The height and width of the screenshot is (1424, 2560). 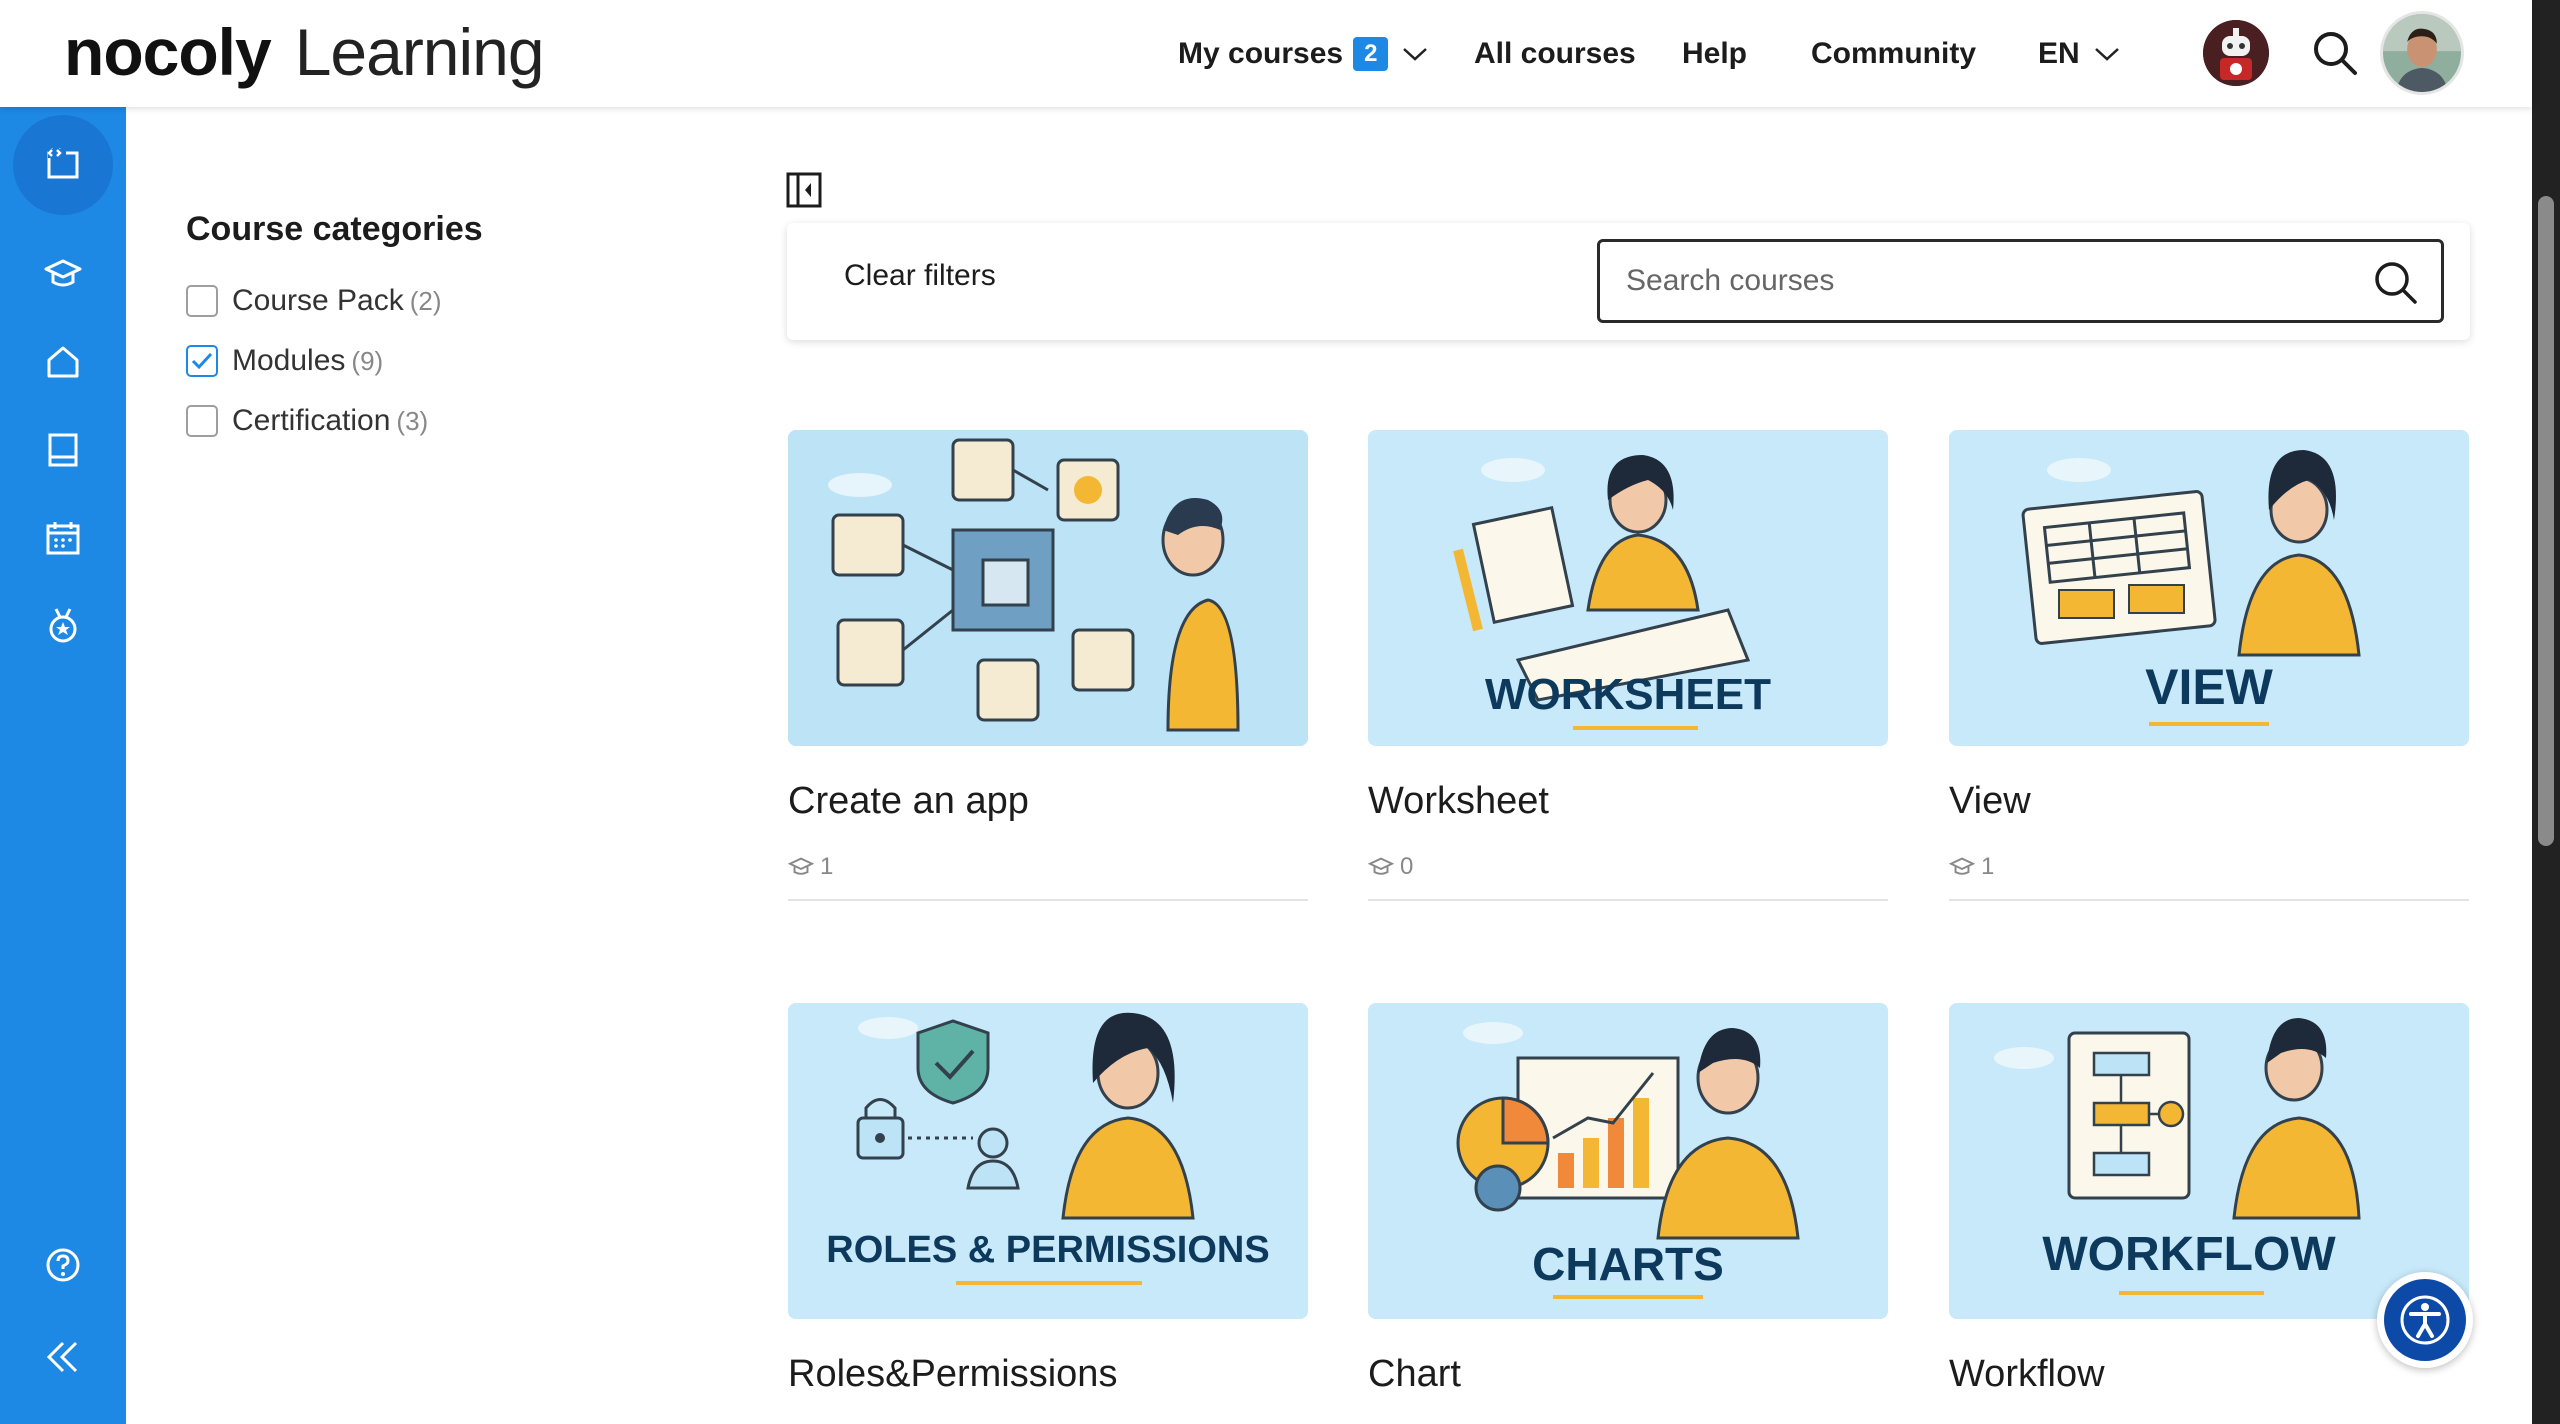 I want to click on category-count: (2), so click(x=425, y=300).